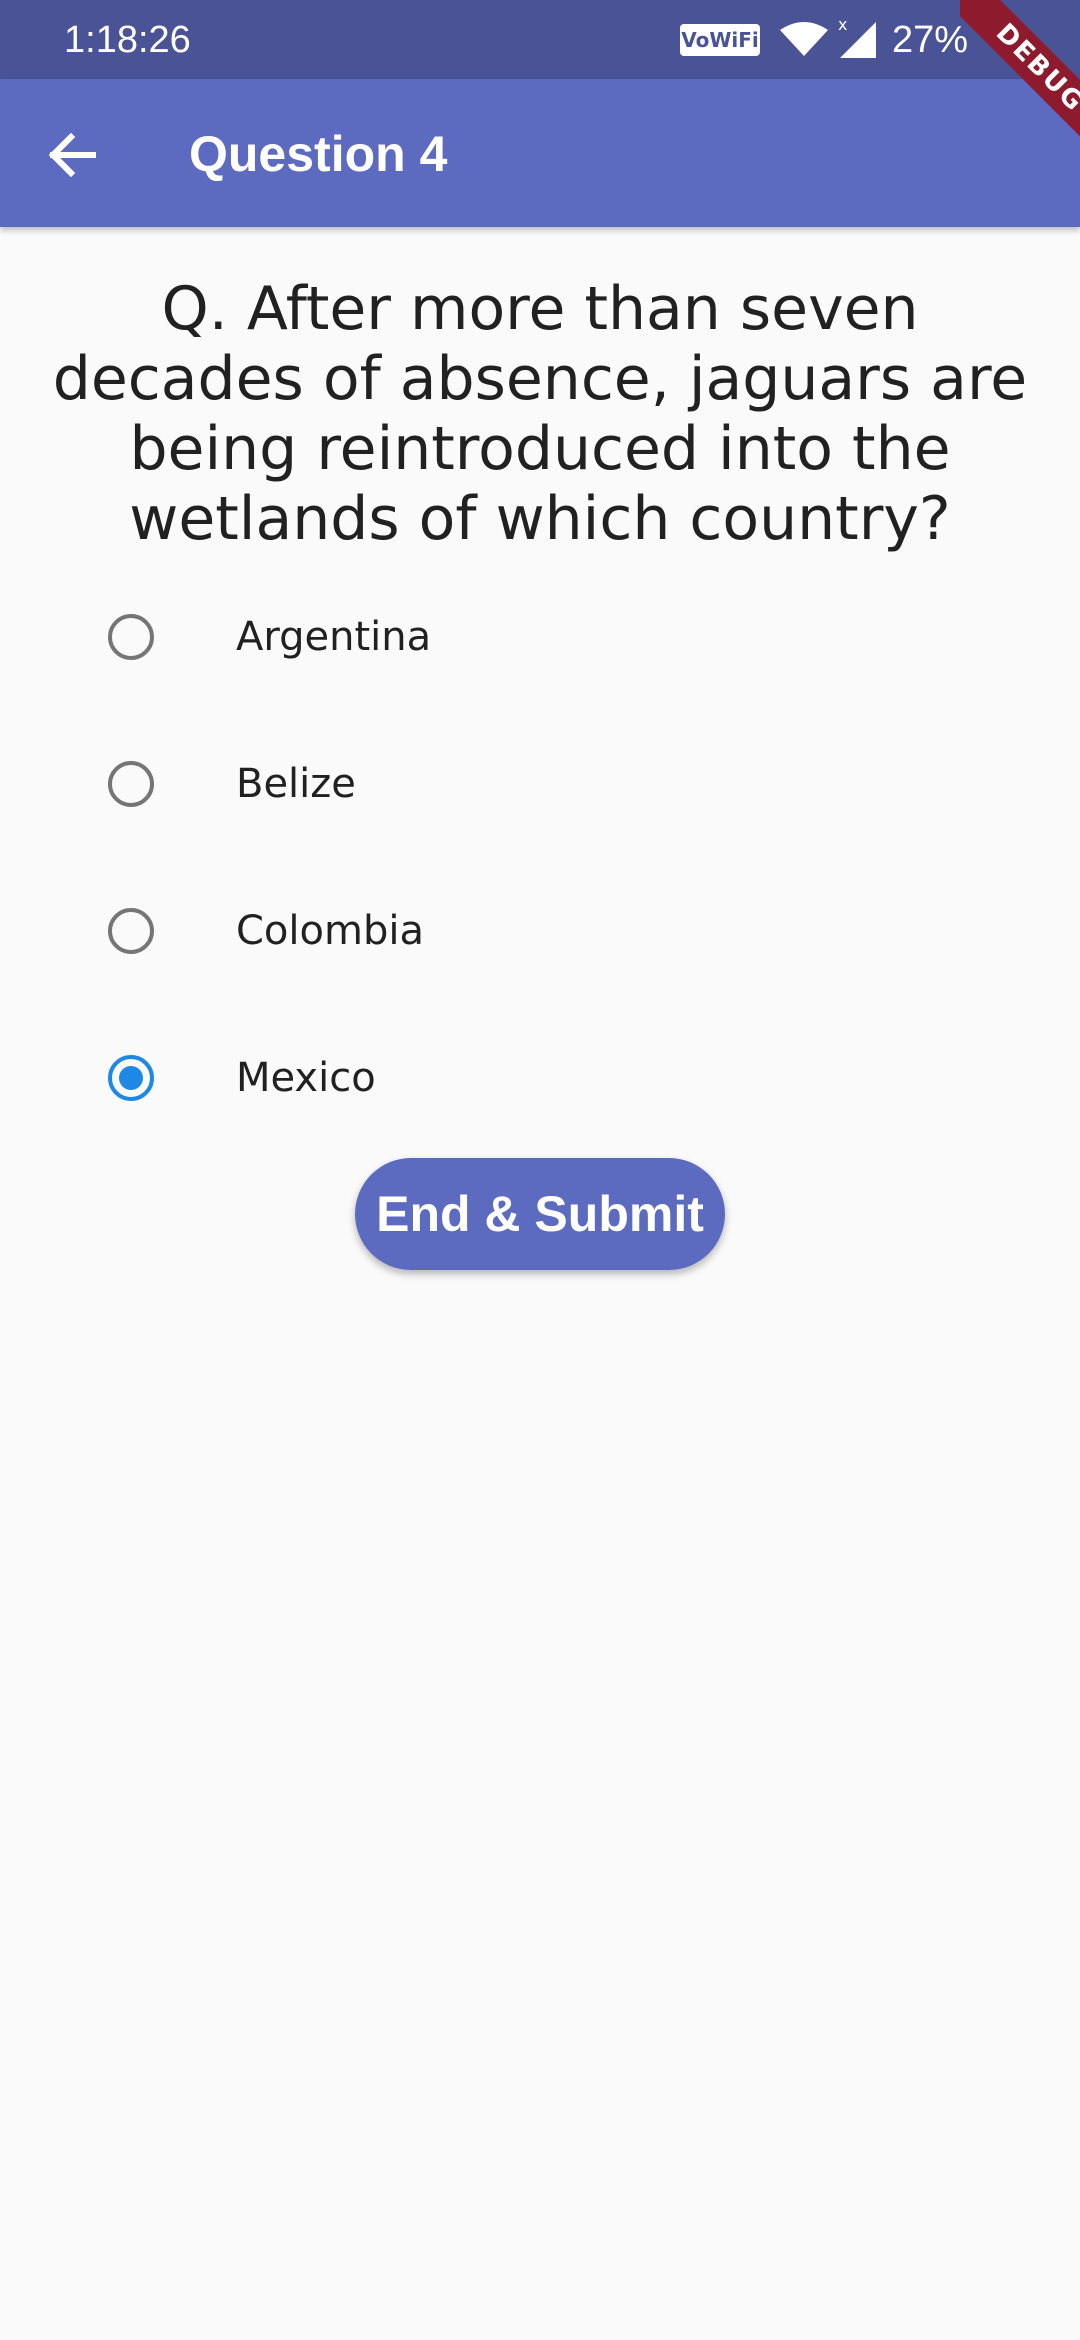  I want to click on arrow-back-icon, so click(72, 155).